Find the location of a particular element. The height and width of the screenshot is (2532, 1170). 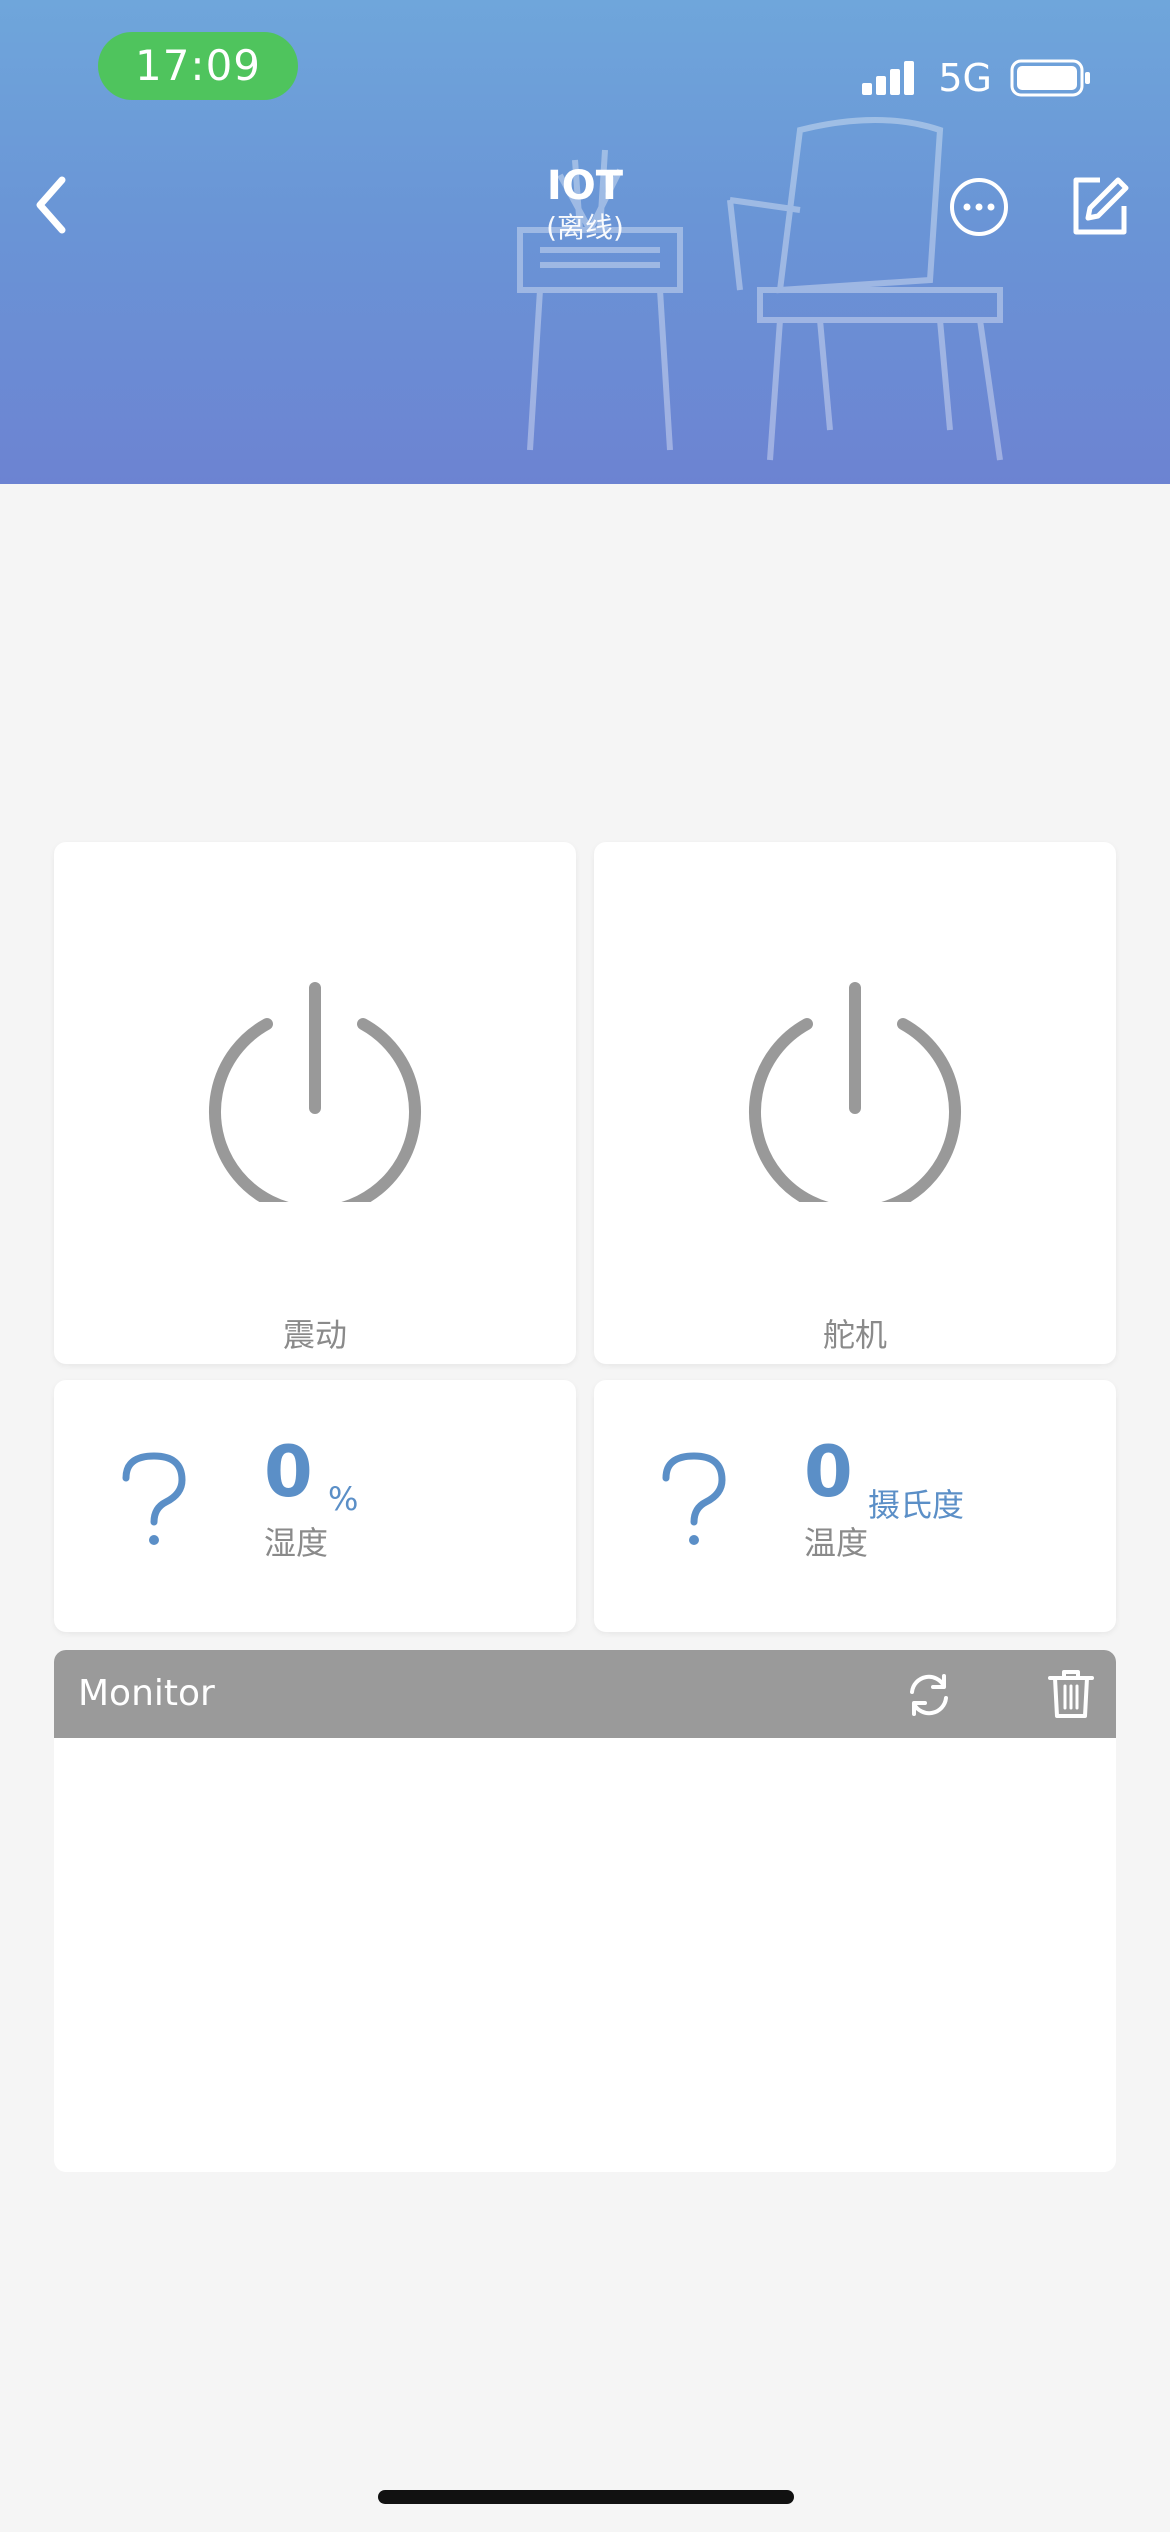

status-indicators: 5G is located at coordinates (976, 78).